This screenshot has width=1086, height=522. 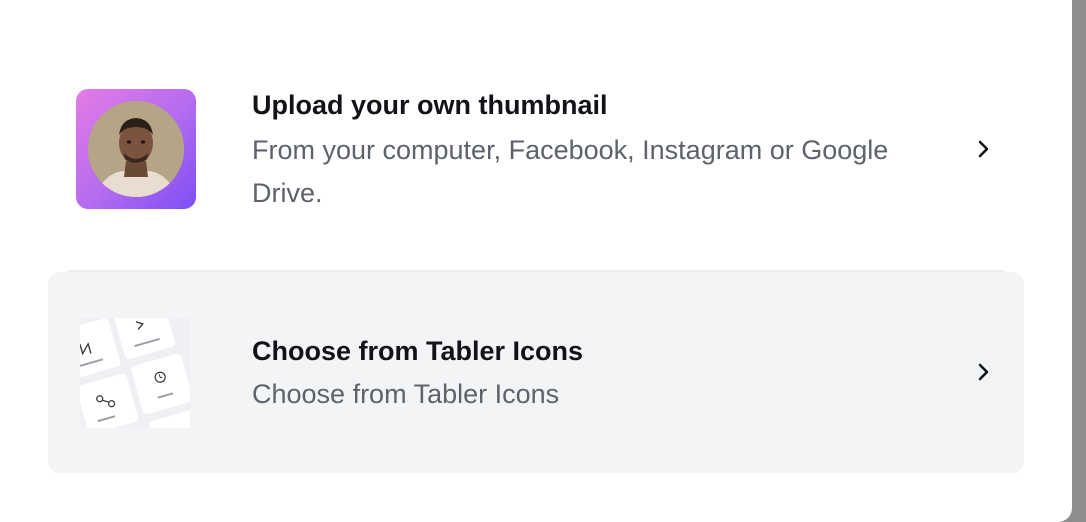 What do you see at coordinates (1079, 261) in the screenshot?
I see `scrollbar` at bounding box center [1079, 261].